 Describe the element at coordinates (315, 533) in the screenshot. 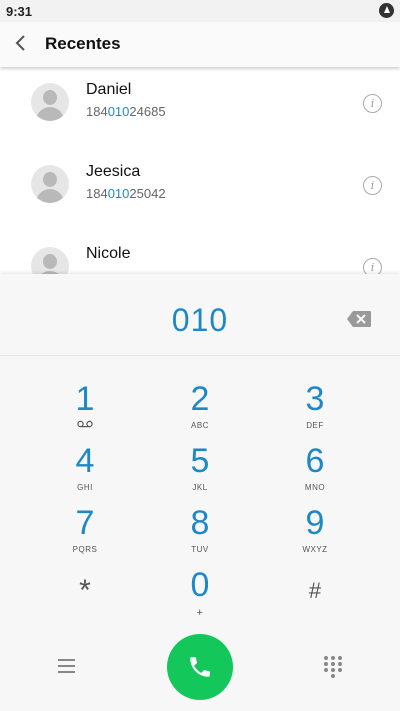

I see `key-9: 9 WXYZ` at that location.